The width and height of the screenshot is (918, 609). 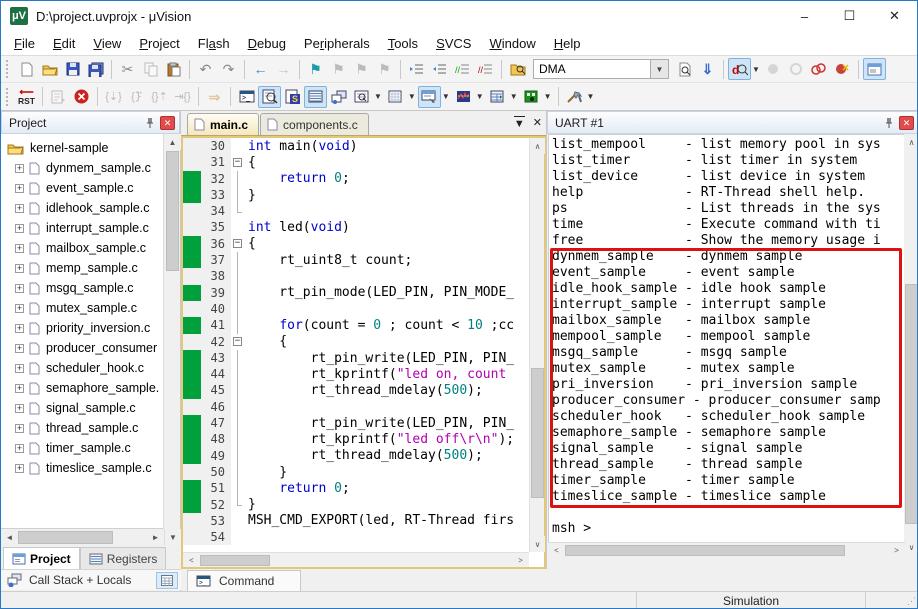 I want to click on paste-icon, so click(x=173, y=69).